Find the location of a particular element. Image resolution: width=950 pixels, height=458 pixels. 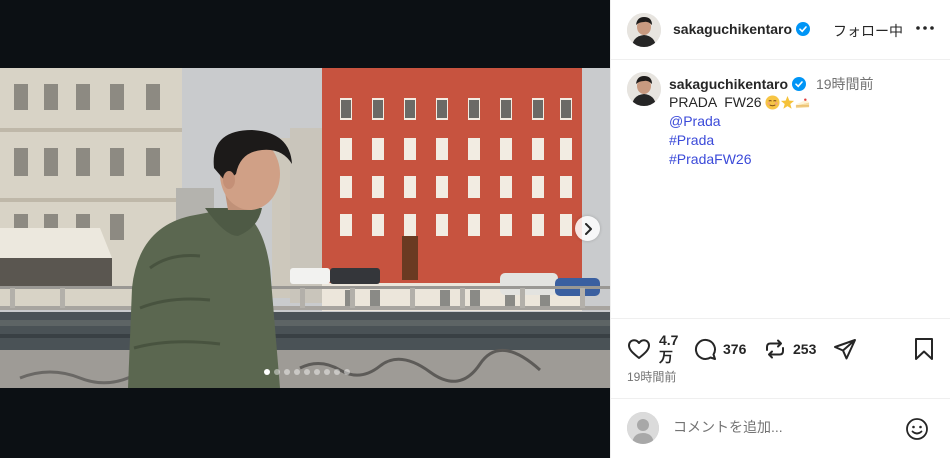

caption-text: PRADA FW26 is located at coordinates (715, 102).